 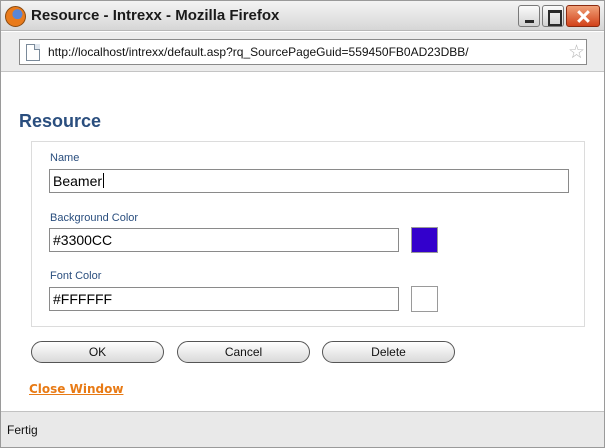 What do you see at coordinates (33, 52) in the screenshot?
I see `page-icon` at bounding box center [33, 52].